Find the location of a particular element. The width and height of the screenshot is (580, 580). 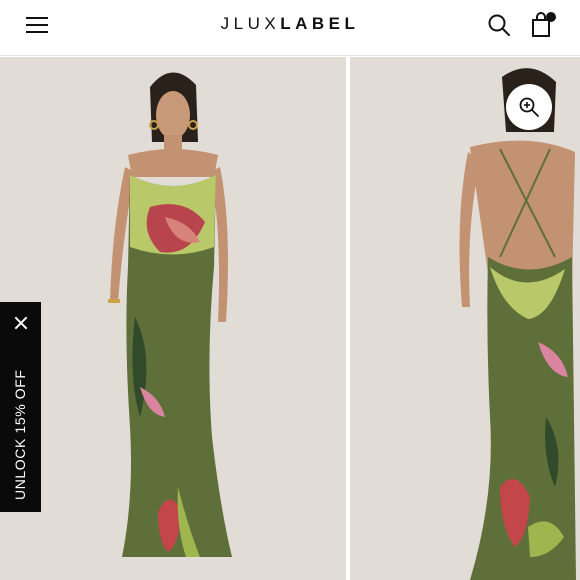

close-icon is located at coordinates (21, 323).